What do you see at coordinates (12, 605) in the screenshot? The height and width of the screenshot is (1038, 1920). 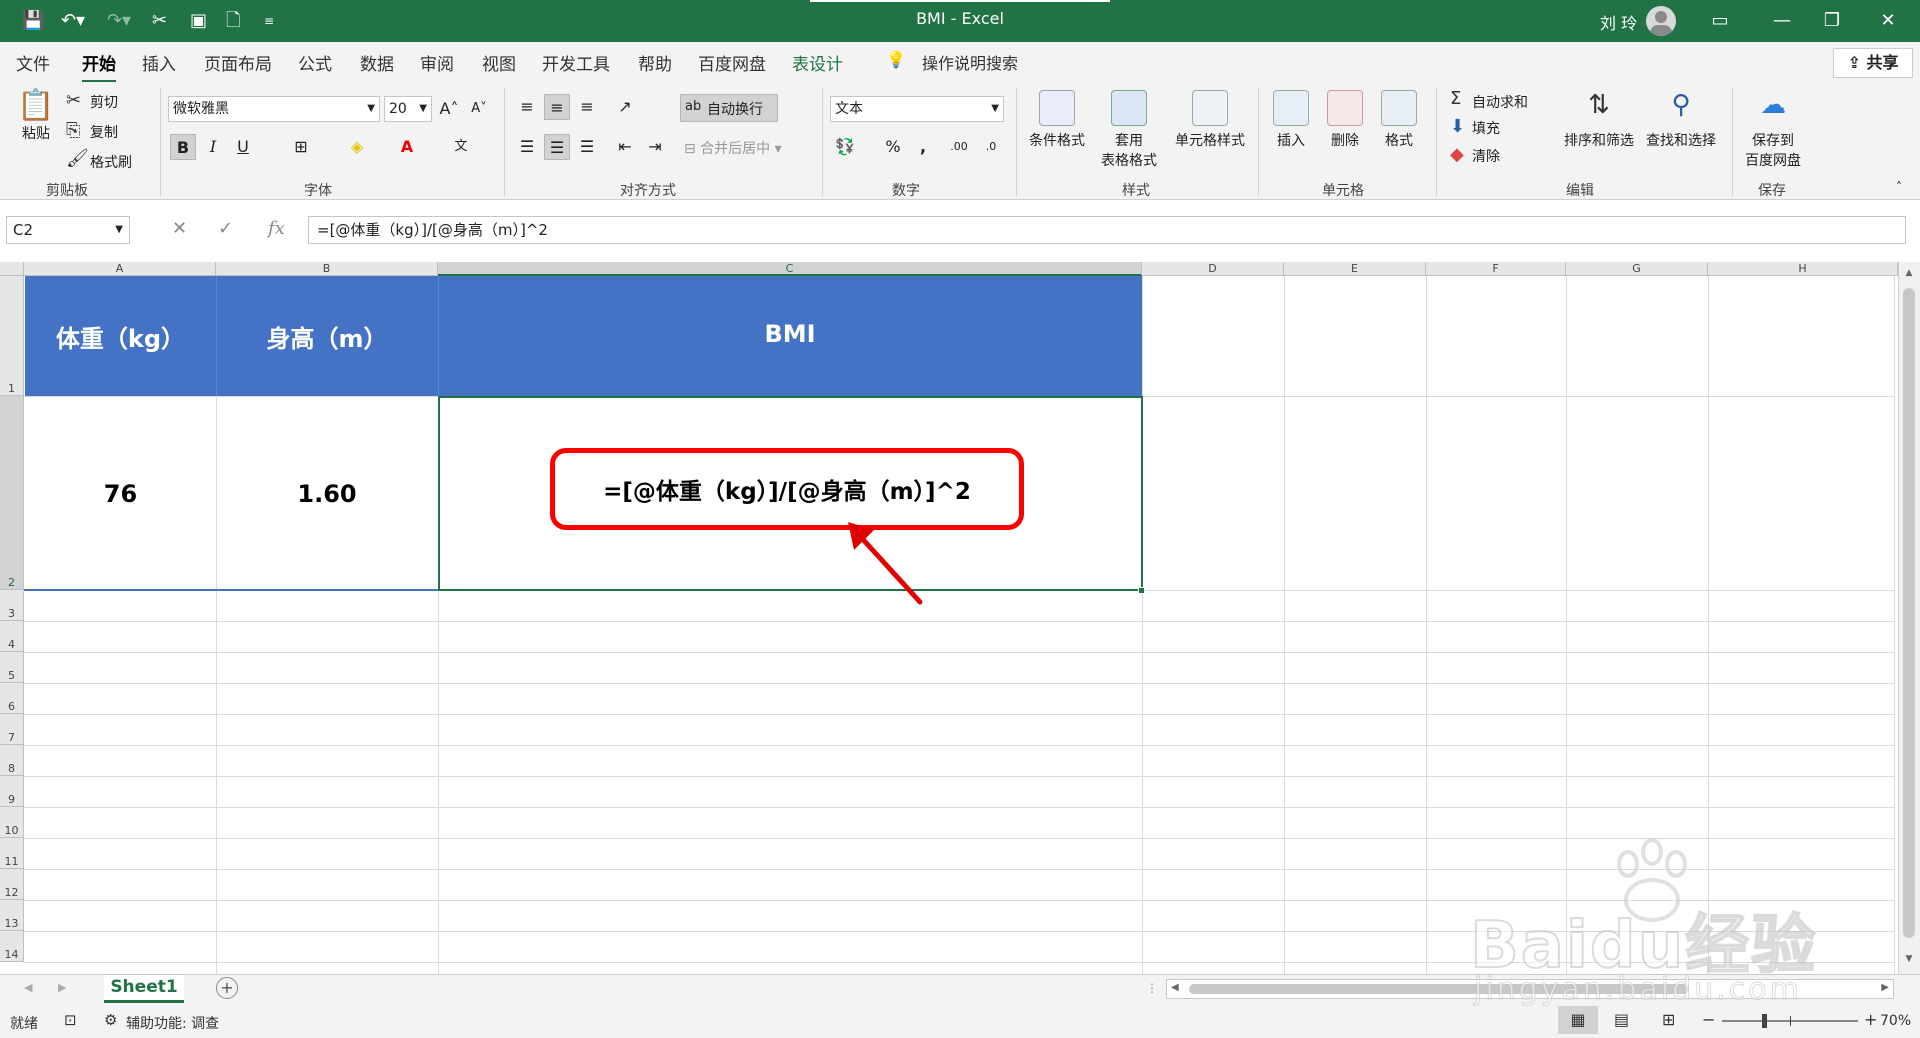 I see `row-header-3: 3` at bounding box center [12, 605].